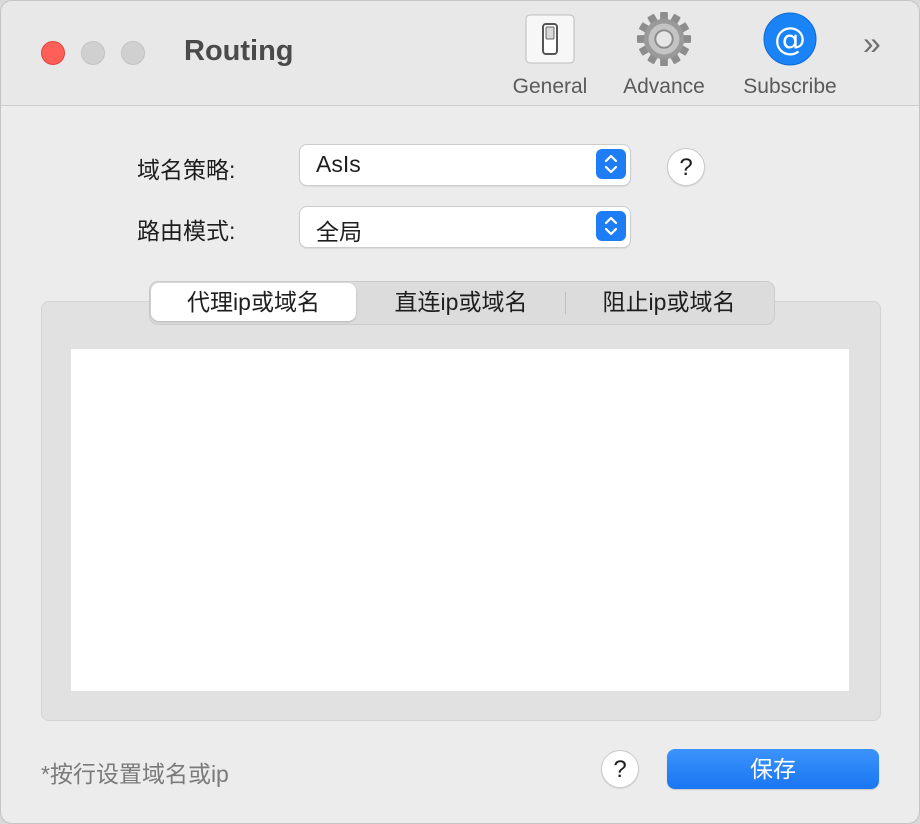  I want to click on domain-strategy-value: AsIs, so click(338, 164).